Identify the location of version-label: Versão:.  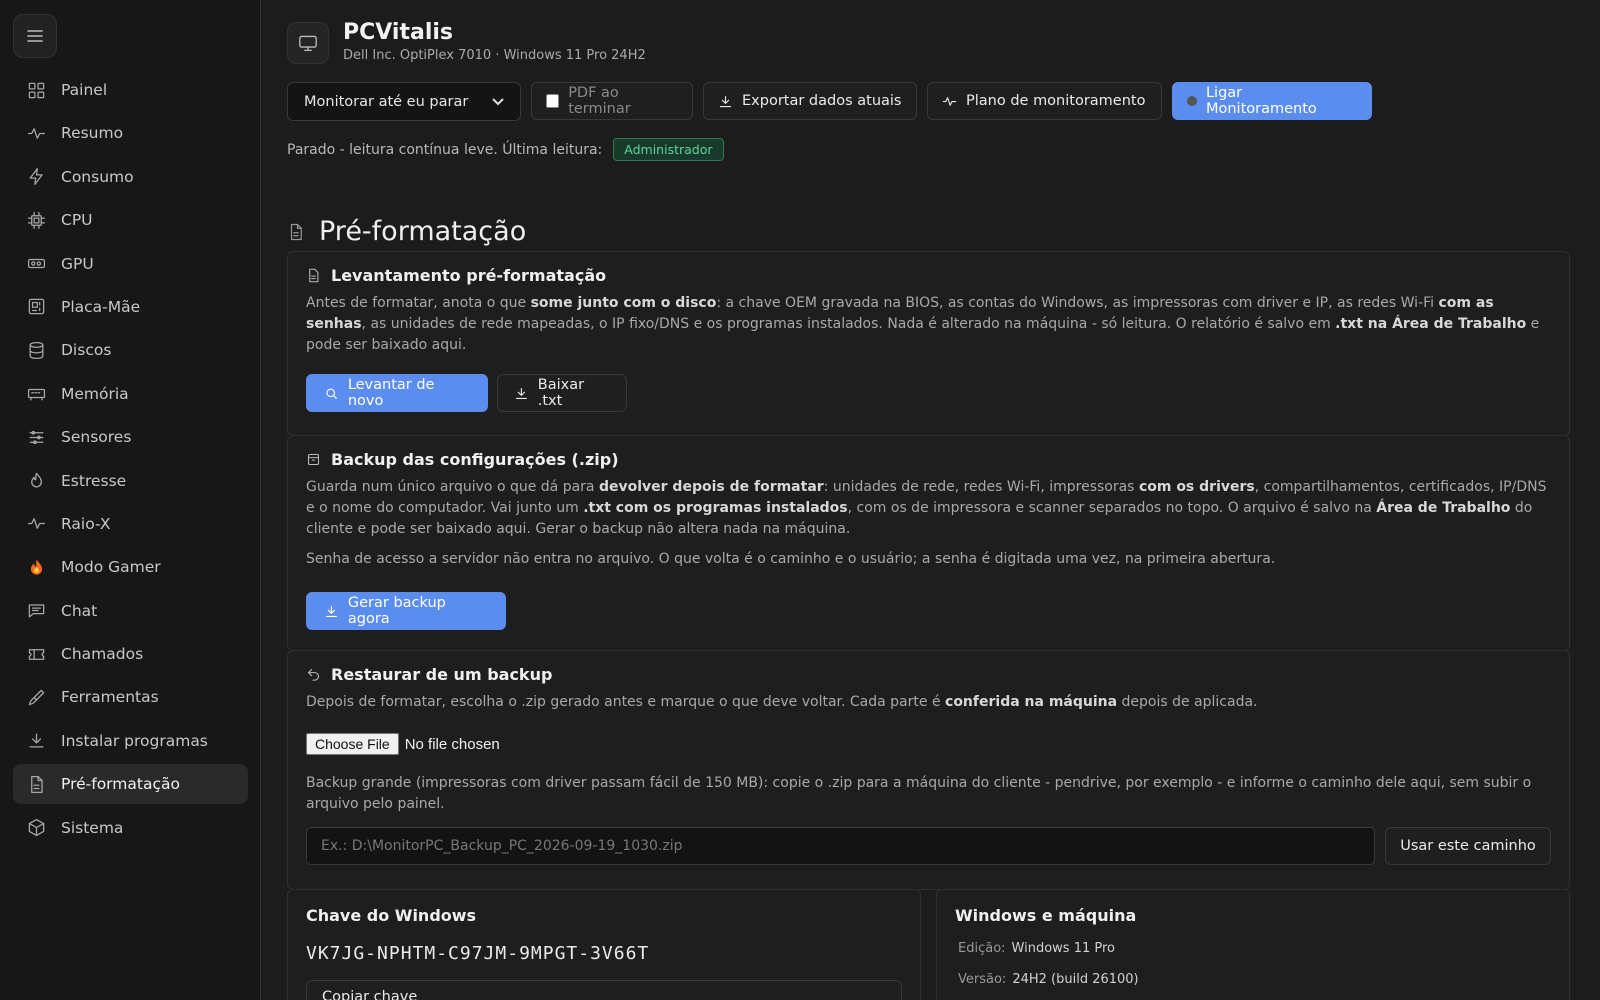
(982, 979).